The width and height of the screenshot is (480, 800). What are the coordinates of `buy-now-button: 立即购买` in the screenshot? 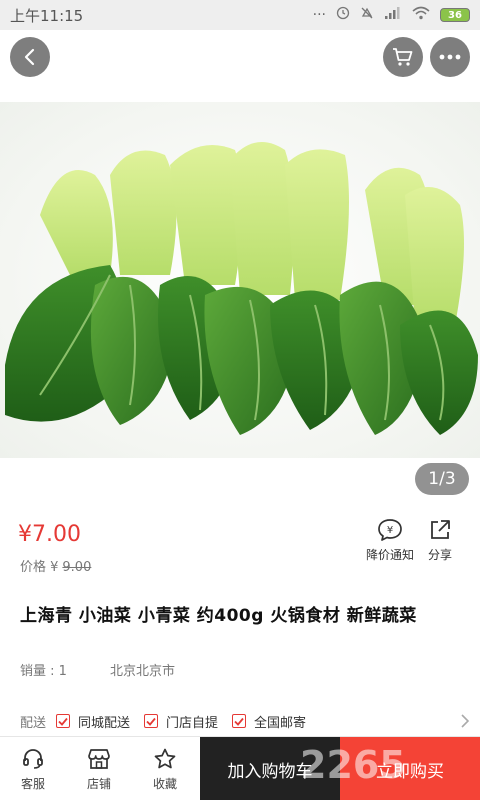 It's located at (410, 768).